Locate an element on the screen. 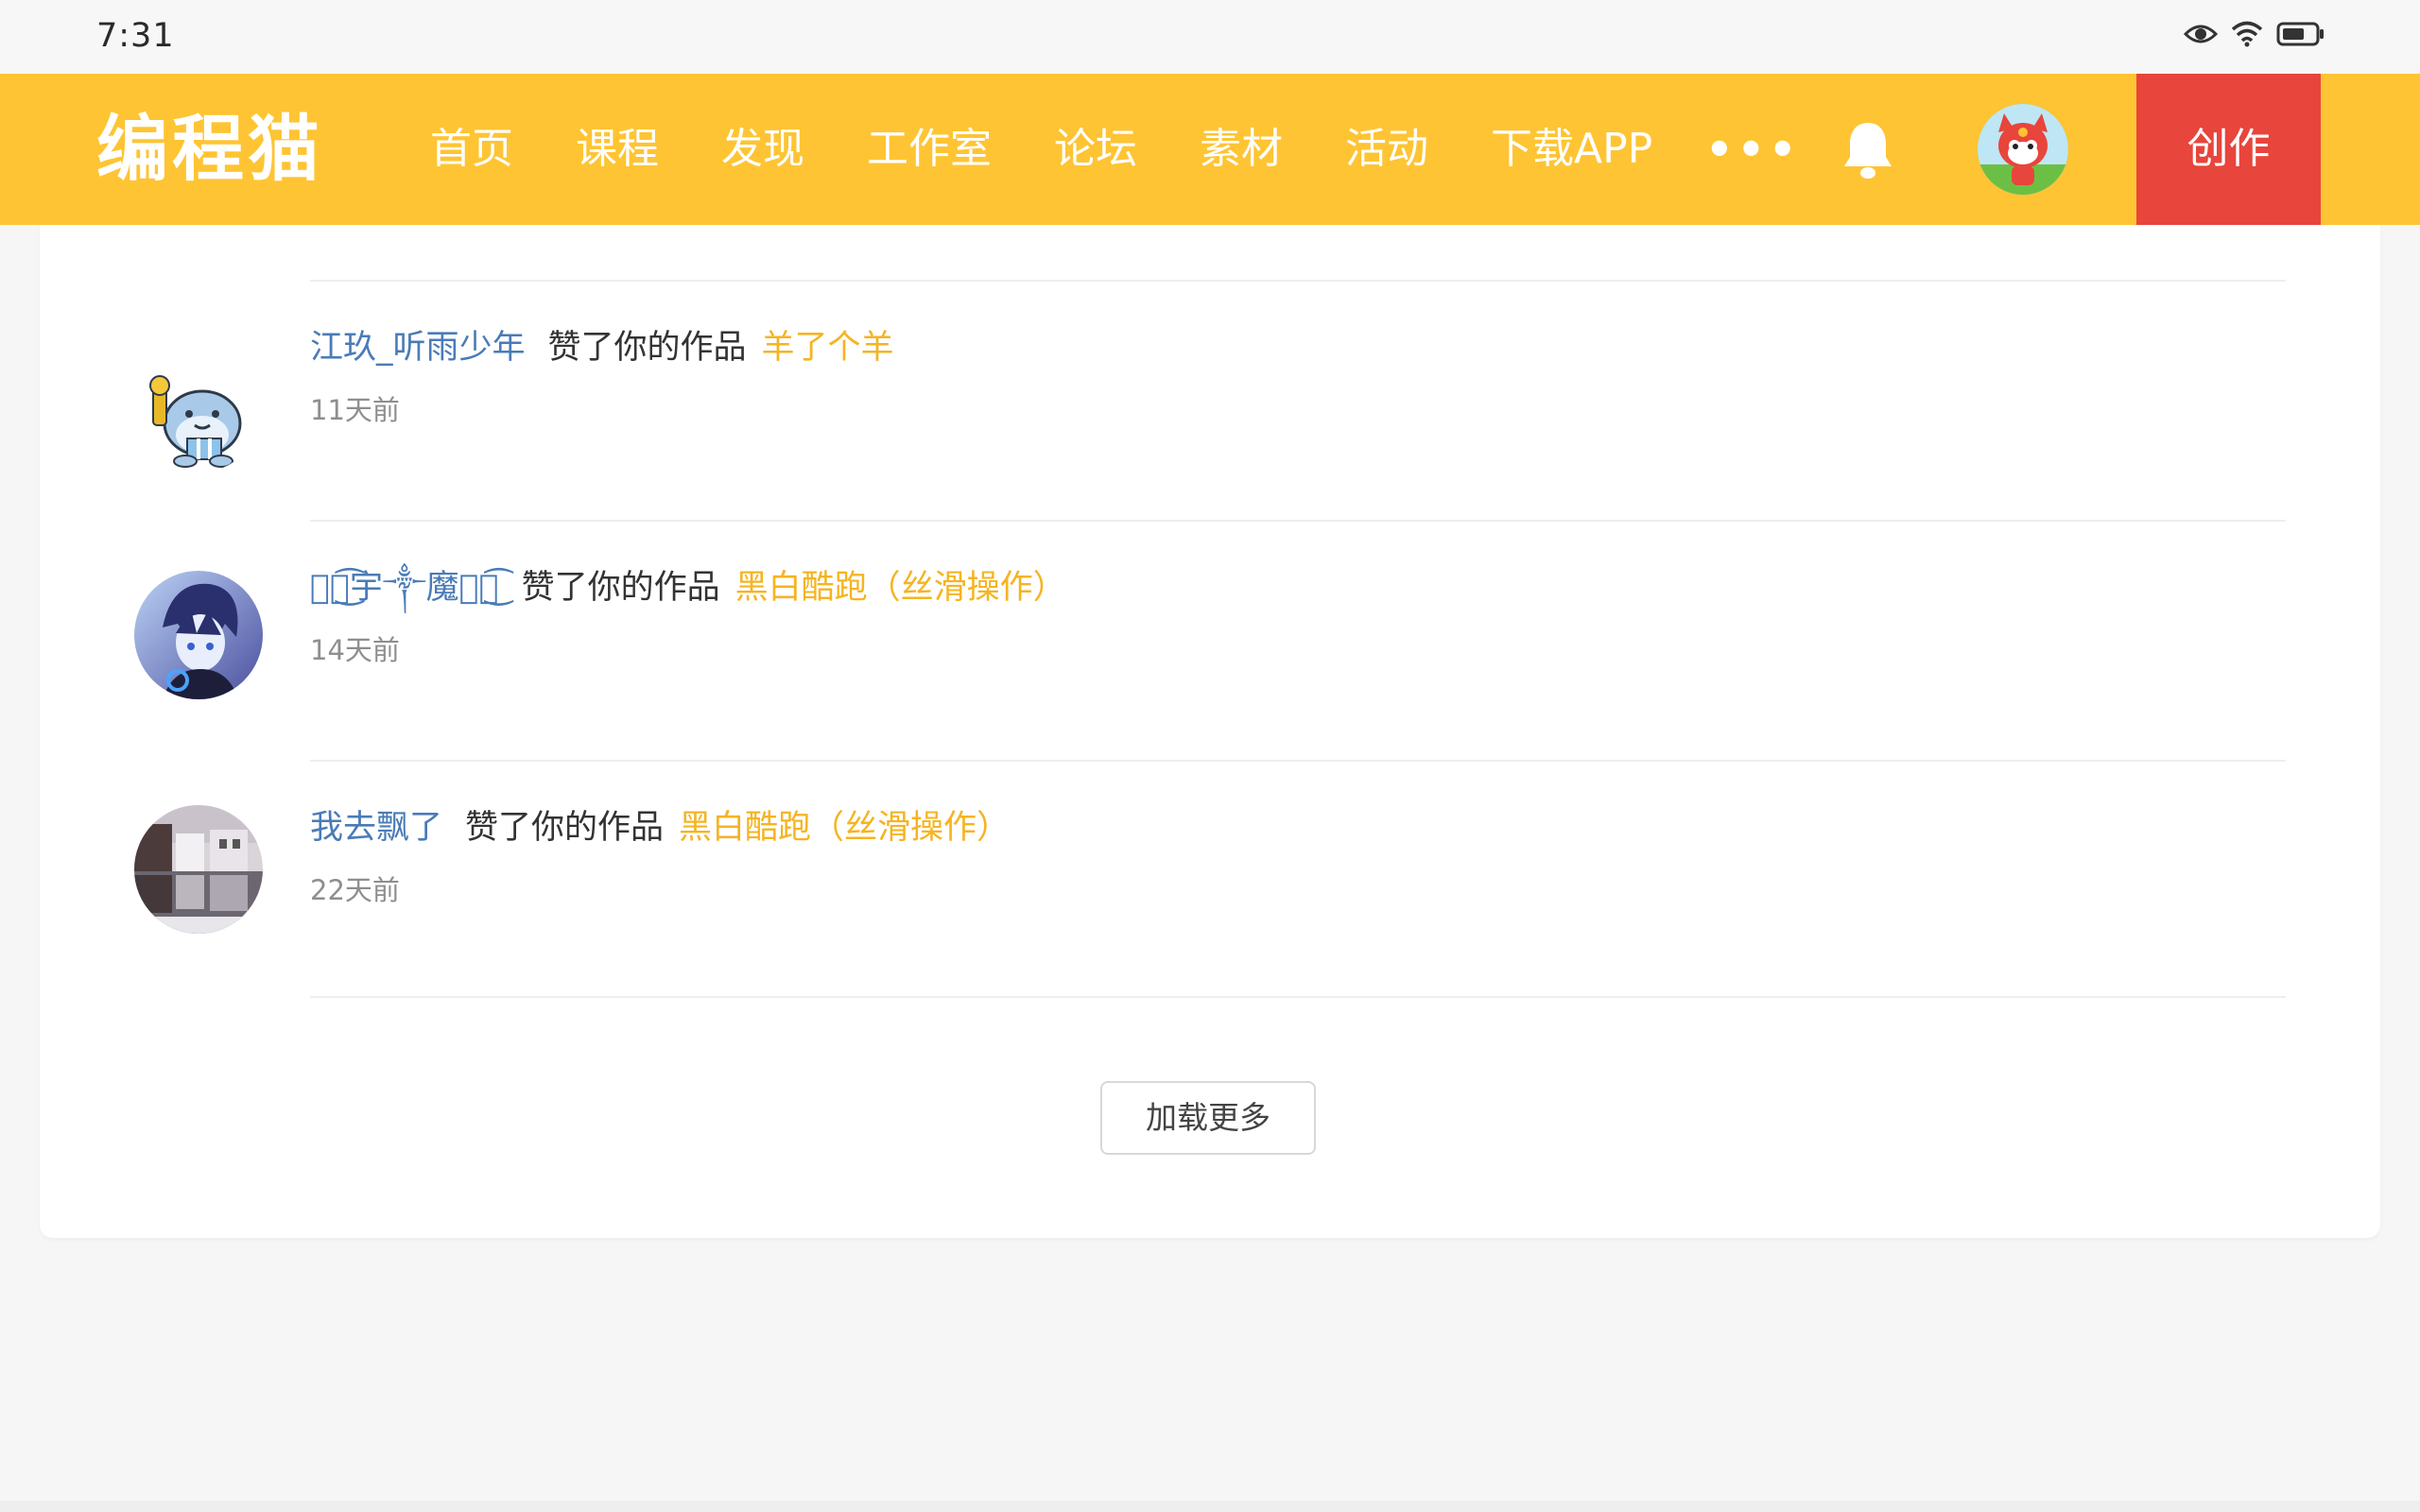  notification-text: 我去飘了 赞了你的作品 黑白酷跑（丝滑操作） is located at coordinates (660, 827).